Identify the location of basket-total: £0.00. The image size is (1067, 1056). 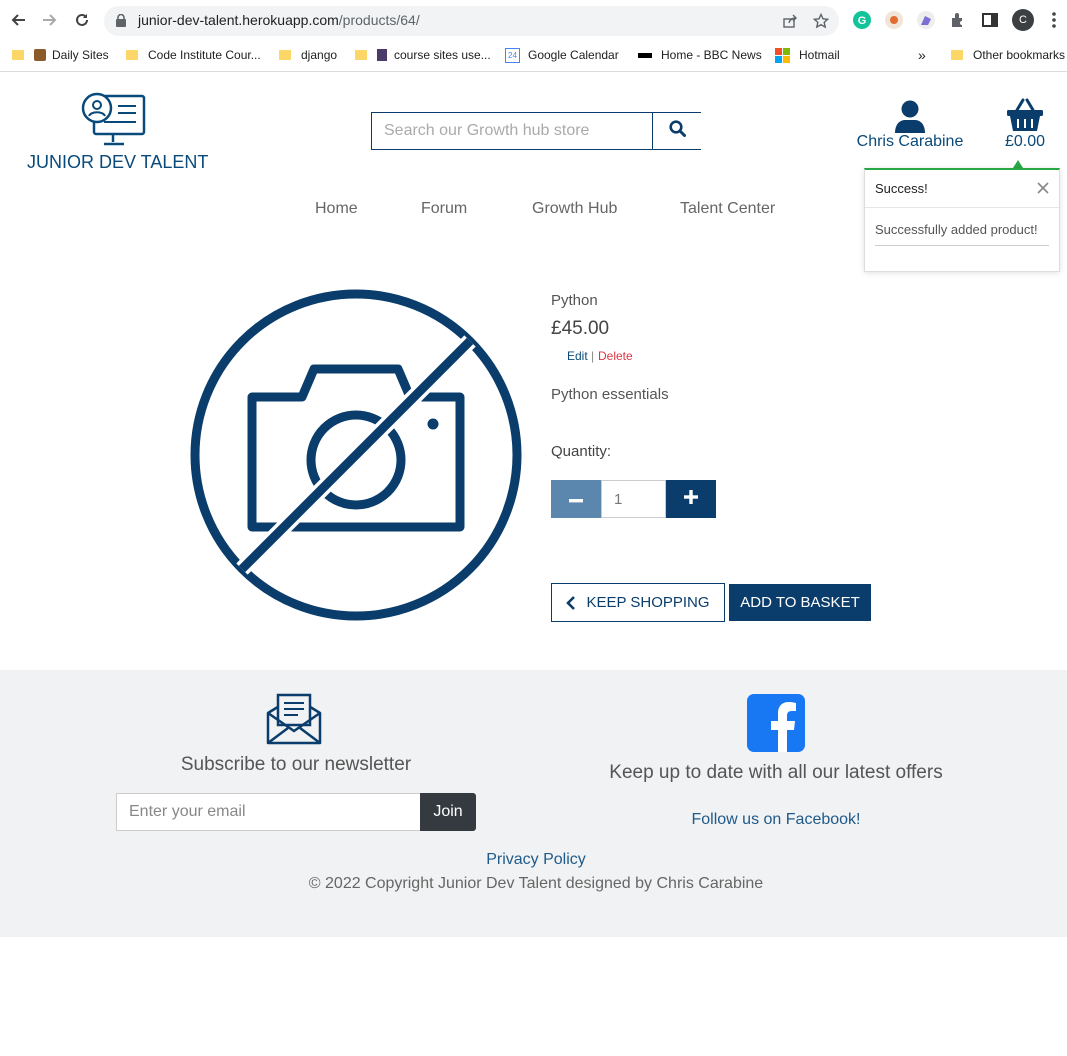
(1025, 142).